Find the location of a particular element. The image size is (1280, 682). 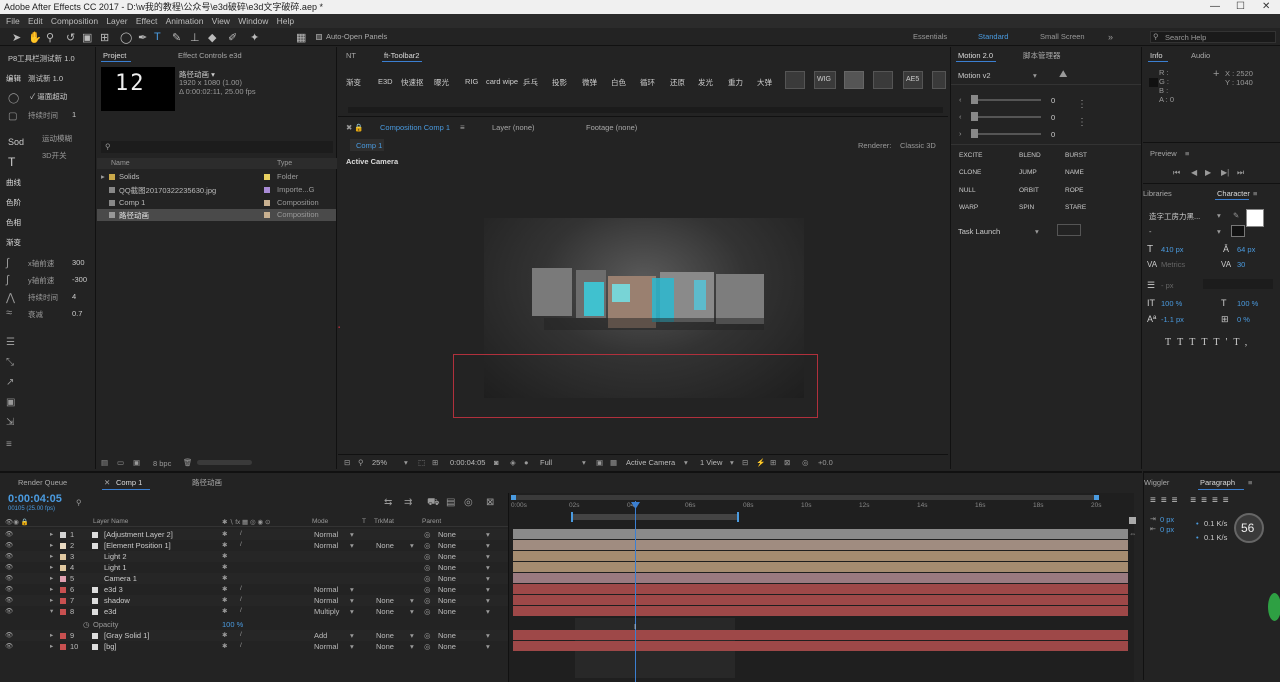

zoom-tool-icon: ⚲ is located at coordinates (50, 37).